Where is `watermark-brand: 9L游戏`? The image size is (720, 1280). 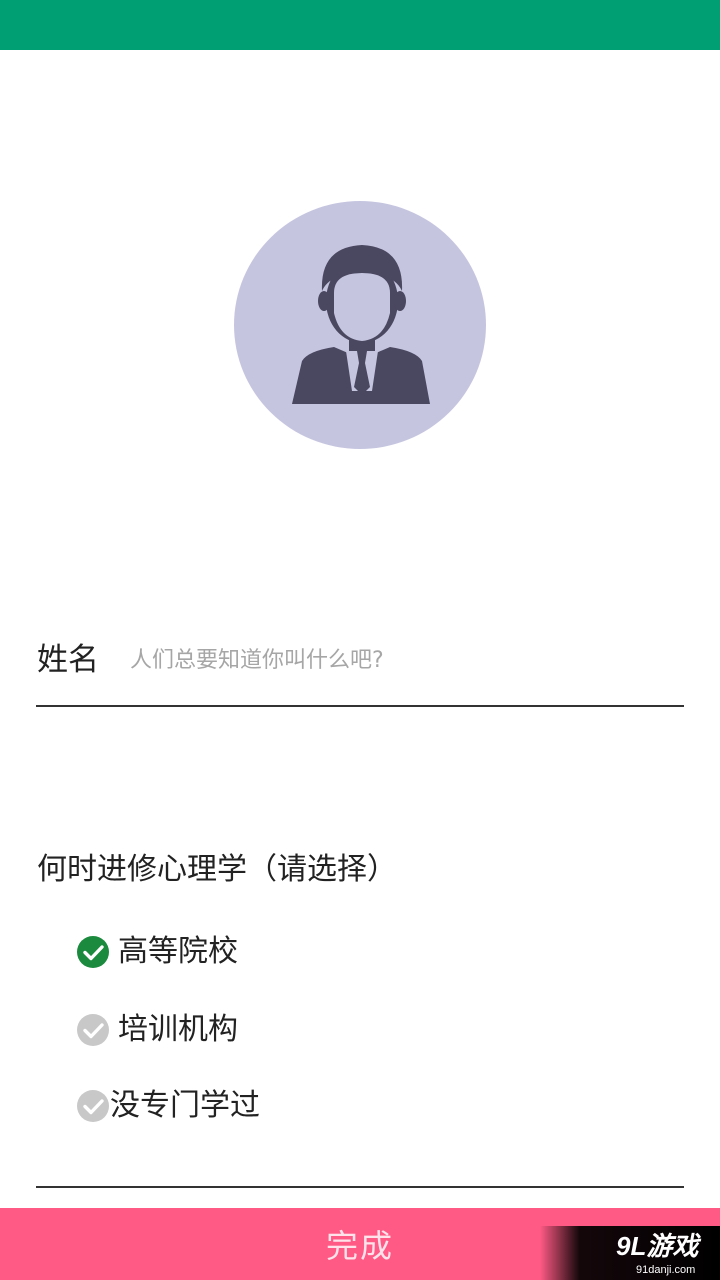 watermark-brand: 9L游戏 is located at coordinates (658, 1246).